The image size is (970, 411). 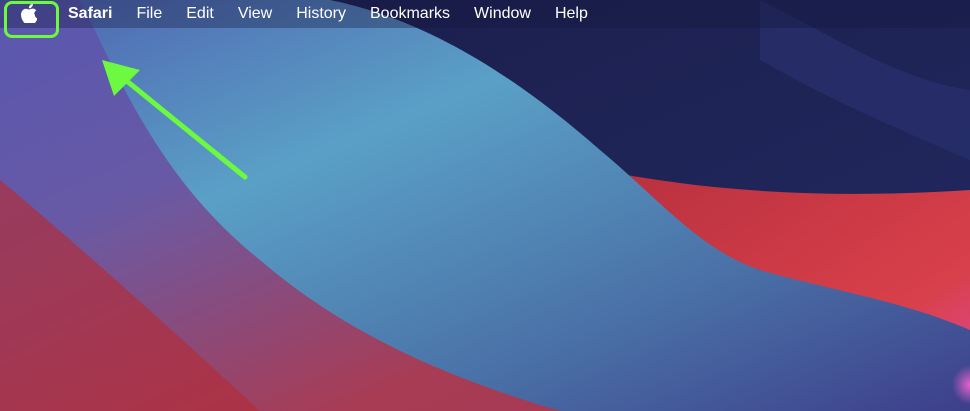 I want to click on apple-icon, so click(x=29, y=13).